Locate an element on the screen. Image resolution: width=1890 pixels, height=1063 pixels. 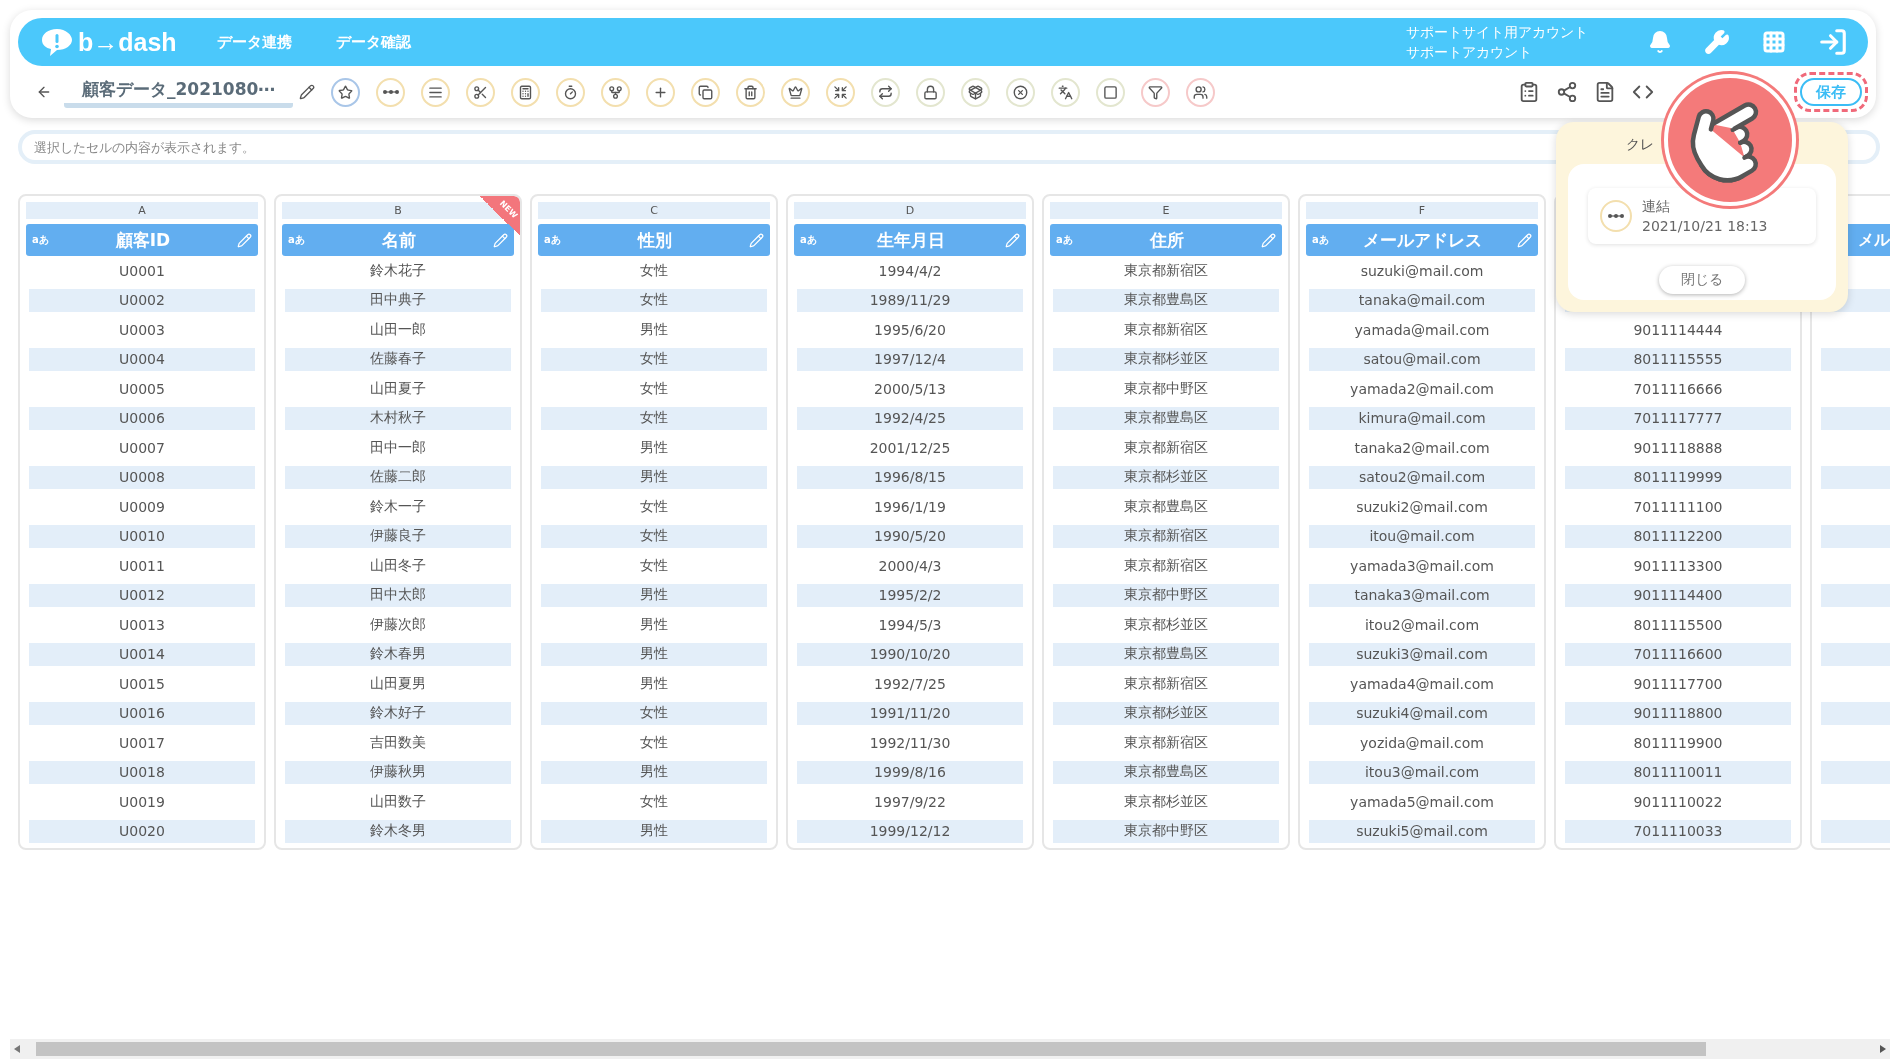
table-cell-text: 東京都杉並区 is located at coordinates (1166, 624).